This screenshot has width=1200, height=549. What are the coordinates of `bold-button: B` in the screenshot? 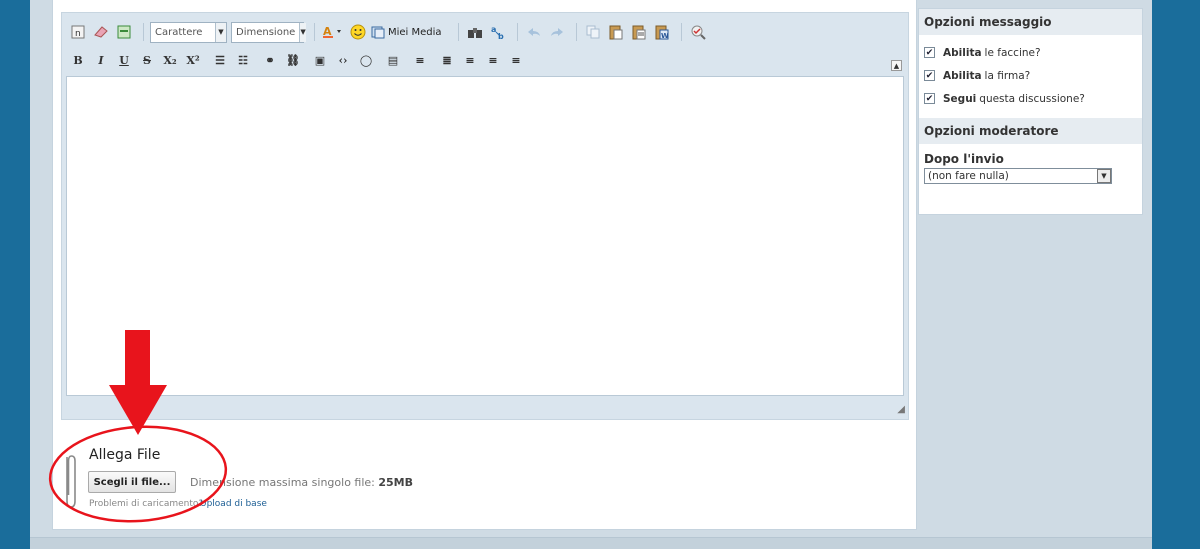 It's located at (78, 60).